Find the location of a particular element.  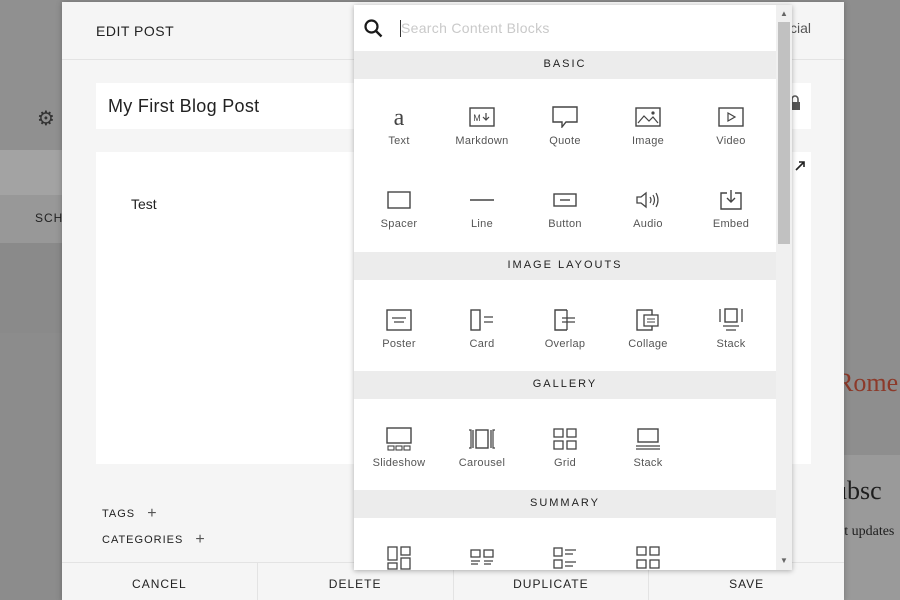

section-summary is located at coordinates (565, 544).